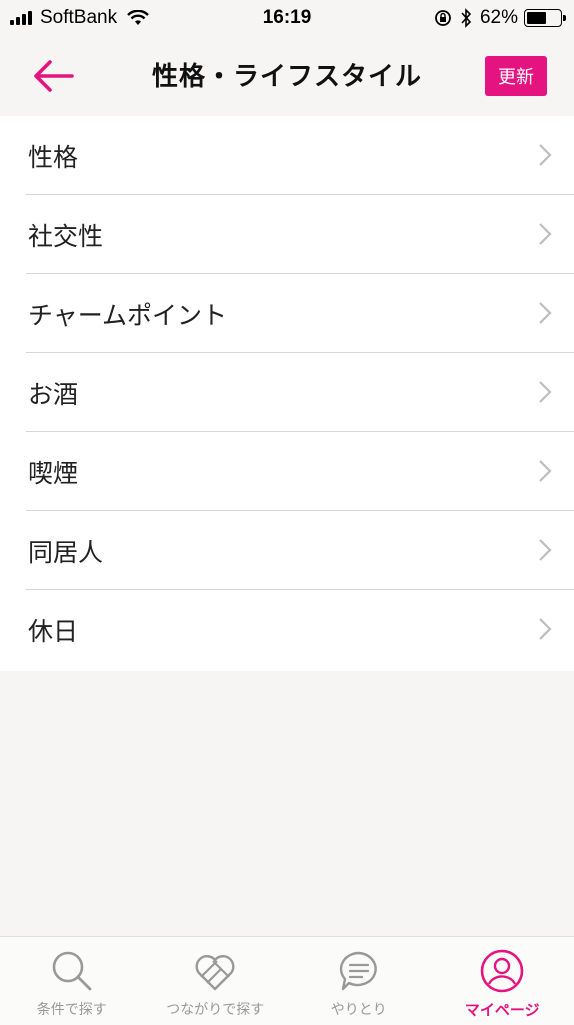  Describe the element at coordinates (443, 18) in the screenshot. I see `rotation-lock-icon` at that location.